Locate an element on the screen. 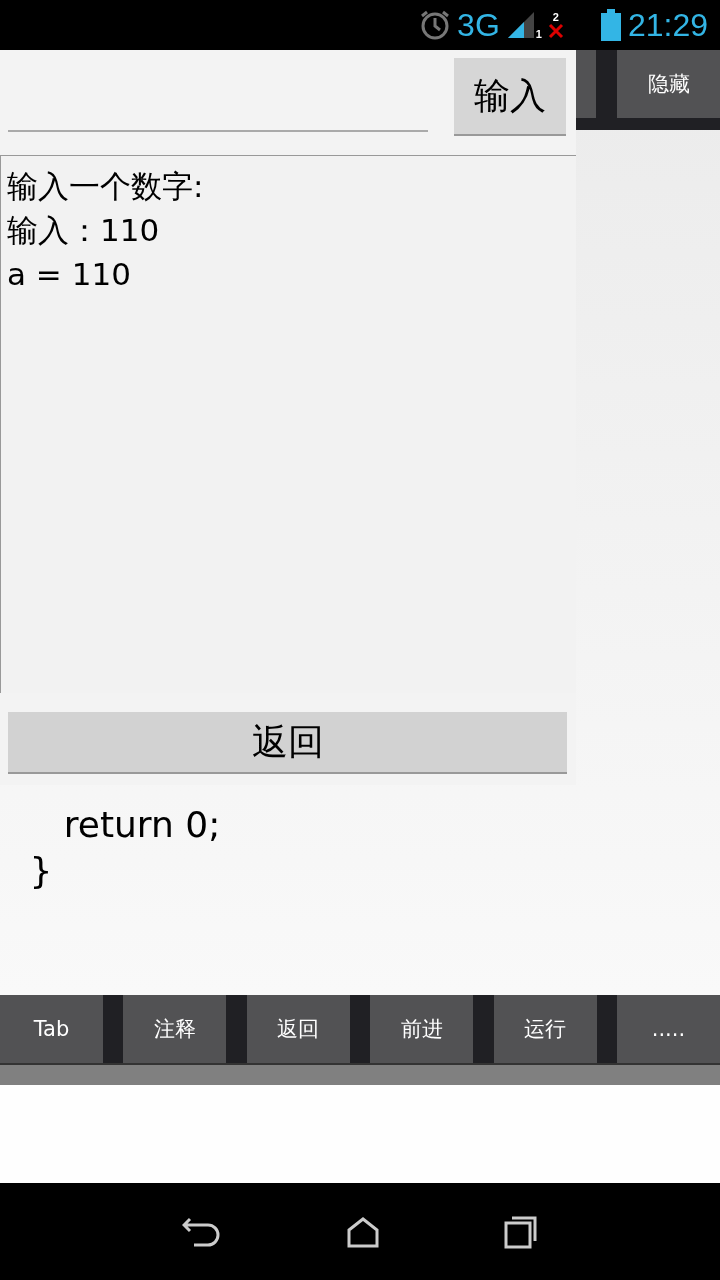 The height and width of the screenshot is (1280, 720). clock: 21:29 is located at coordinates (667, 25).